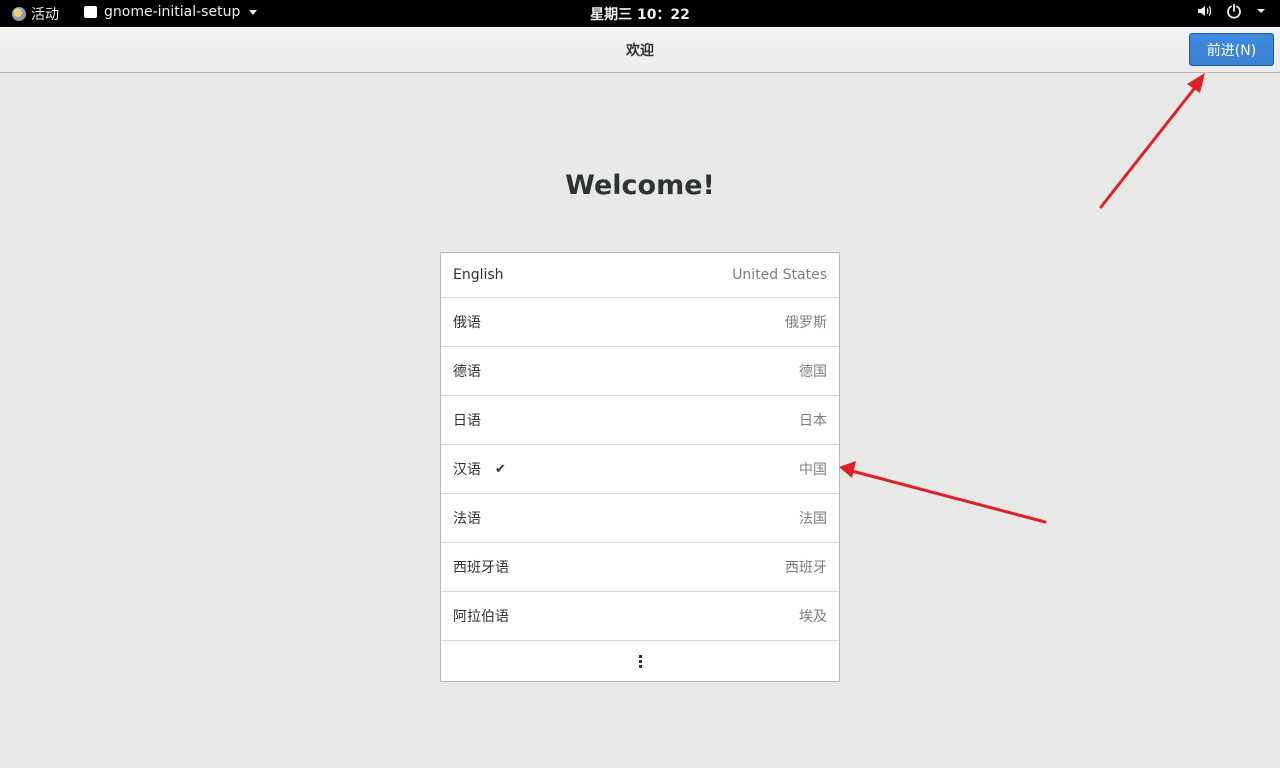 Image resolution: width=1280 pixels, height=768 pixels. Describe the element at coordinates (478, 275) in the screenshot. I see `language-name: English` at that location.